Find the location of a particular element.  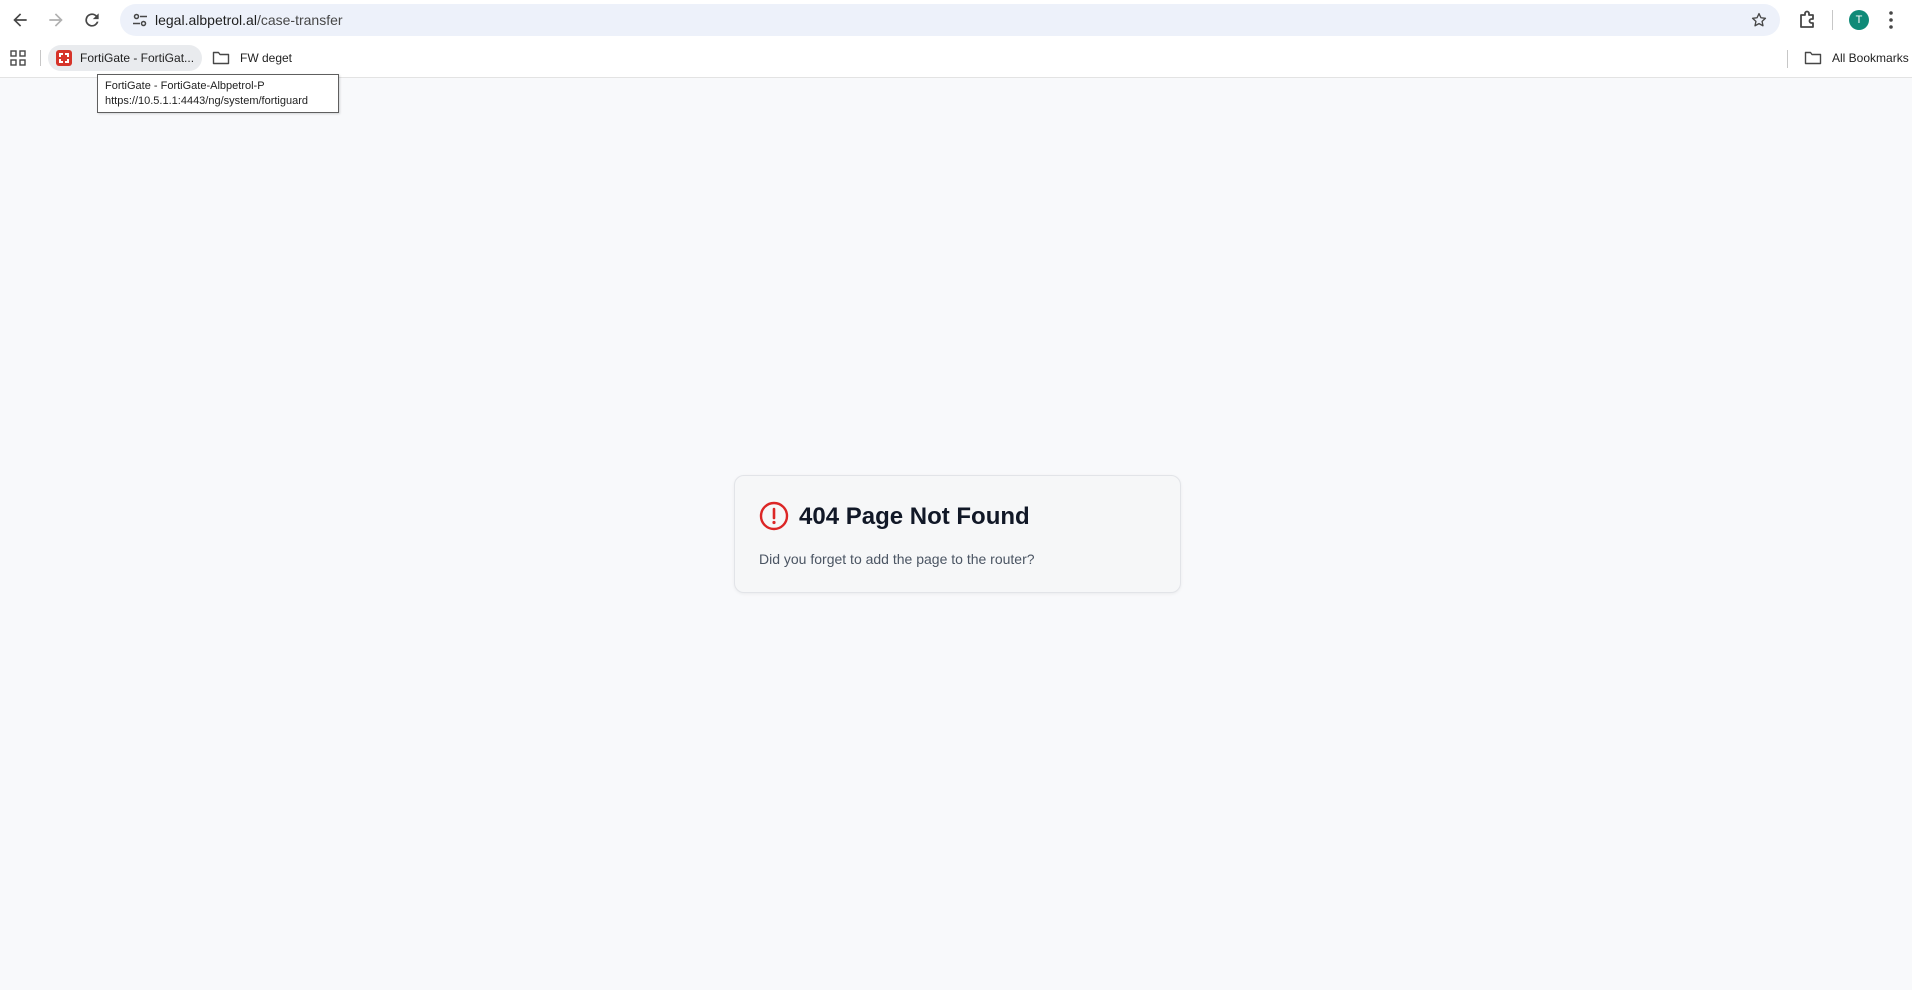

tooltip-title: FortiGate - FortiGate-Albpetrol-P is located at coordinates (185, 86).